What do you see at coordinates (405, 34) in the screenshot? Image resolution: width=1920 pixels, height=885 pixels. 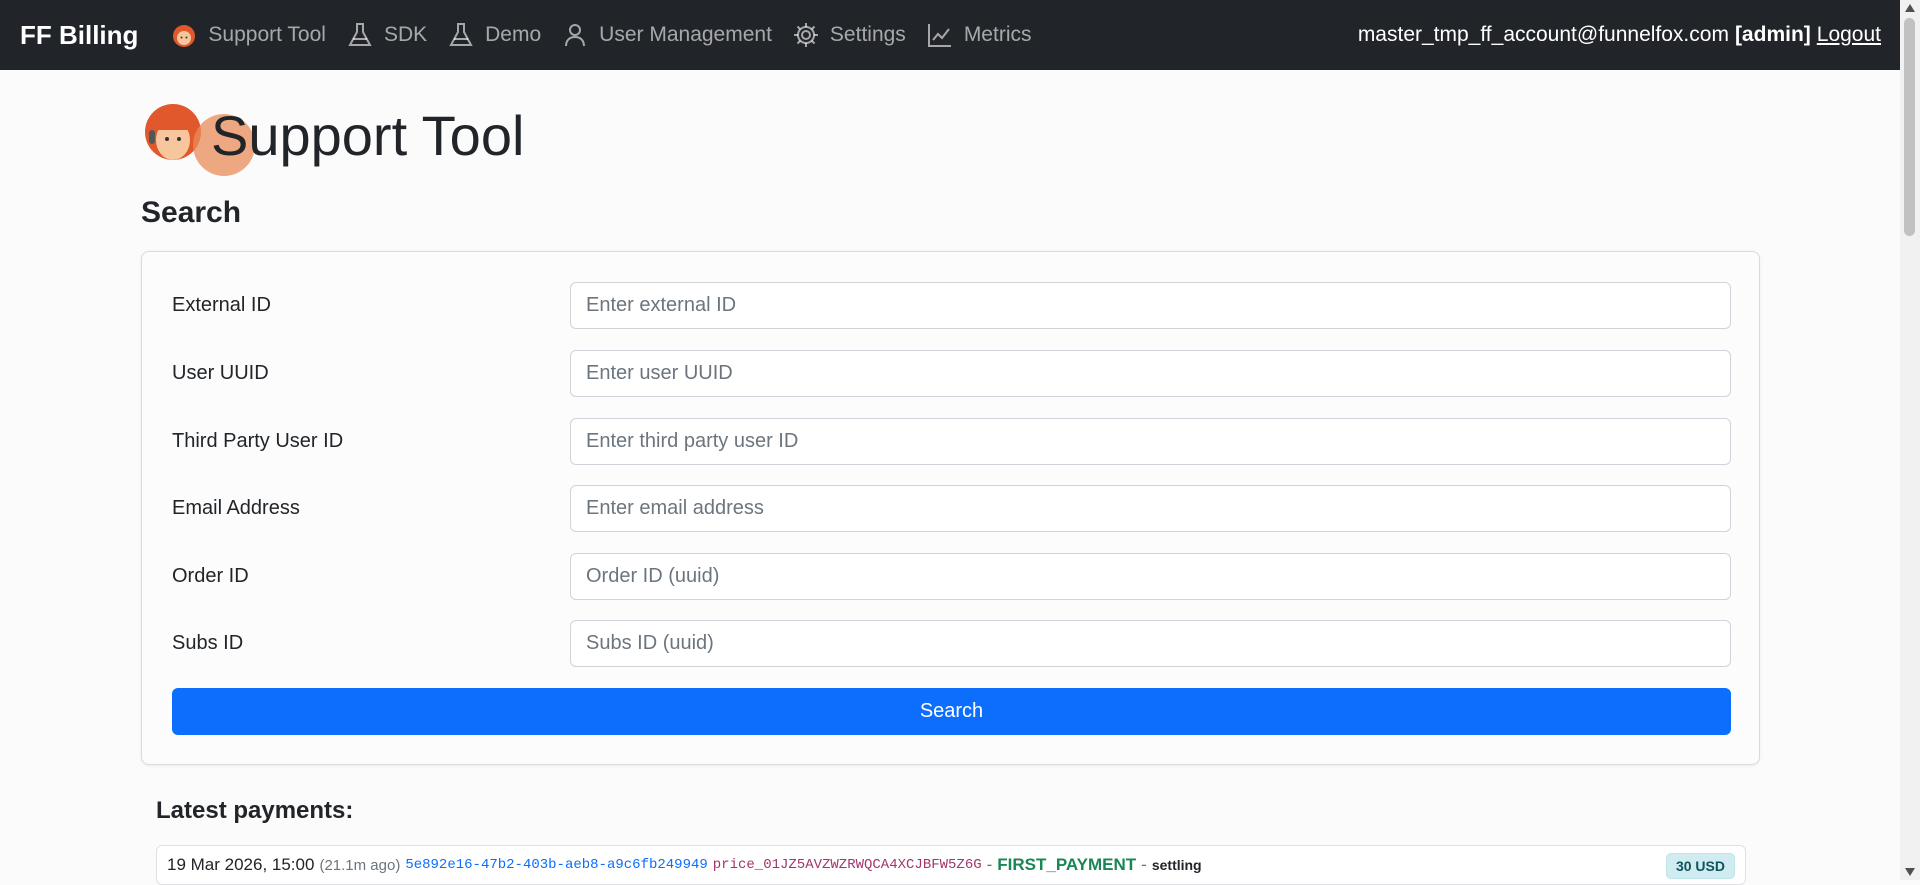 I see `nav-item-label: SDK` at bounding box center [405, 34].